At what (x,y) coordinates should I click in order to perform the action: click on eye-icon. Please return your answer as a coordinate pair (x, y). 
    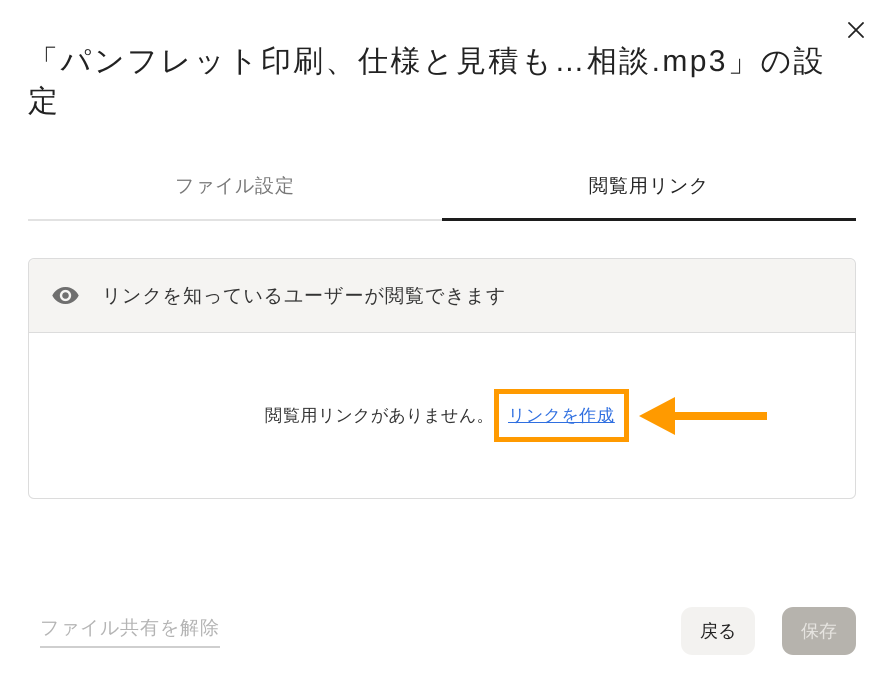
    Looking at the image, I should click on (65, 295).